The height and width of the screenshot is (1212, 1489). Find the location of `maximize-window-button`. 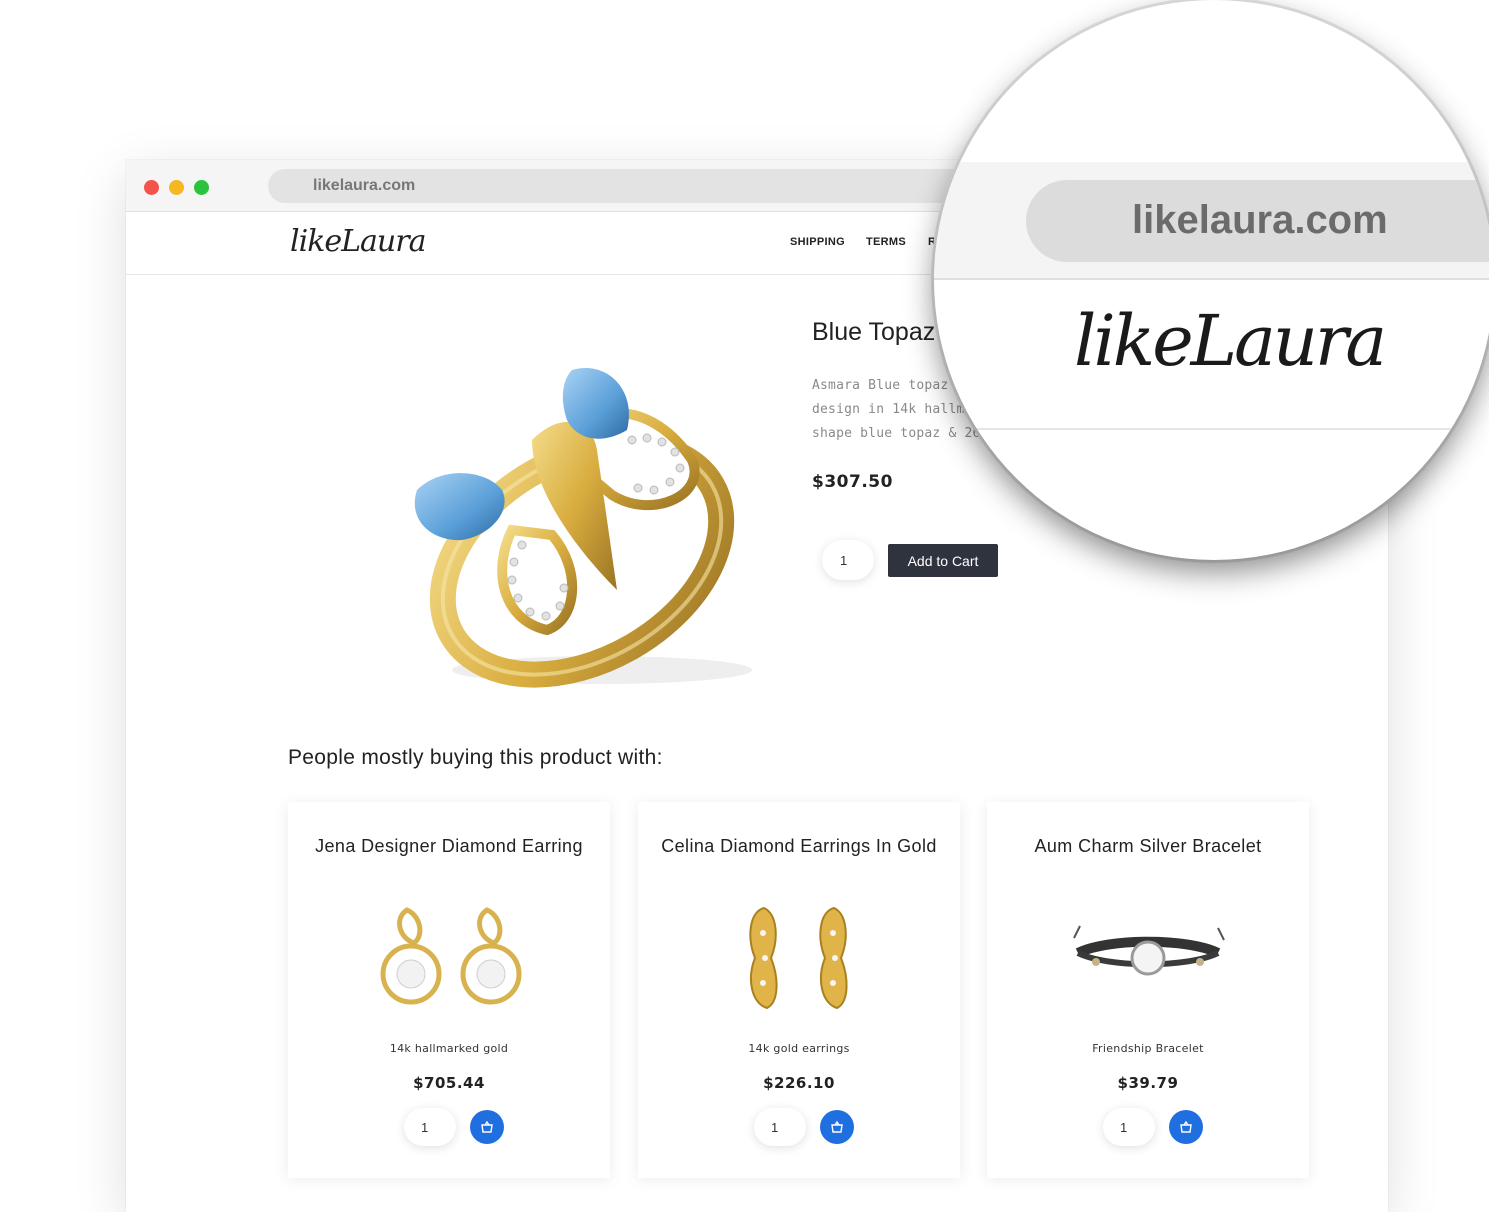

maximize-window-button is located at coordinates (201, 187).